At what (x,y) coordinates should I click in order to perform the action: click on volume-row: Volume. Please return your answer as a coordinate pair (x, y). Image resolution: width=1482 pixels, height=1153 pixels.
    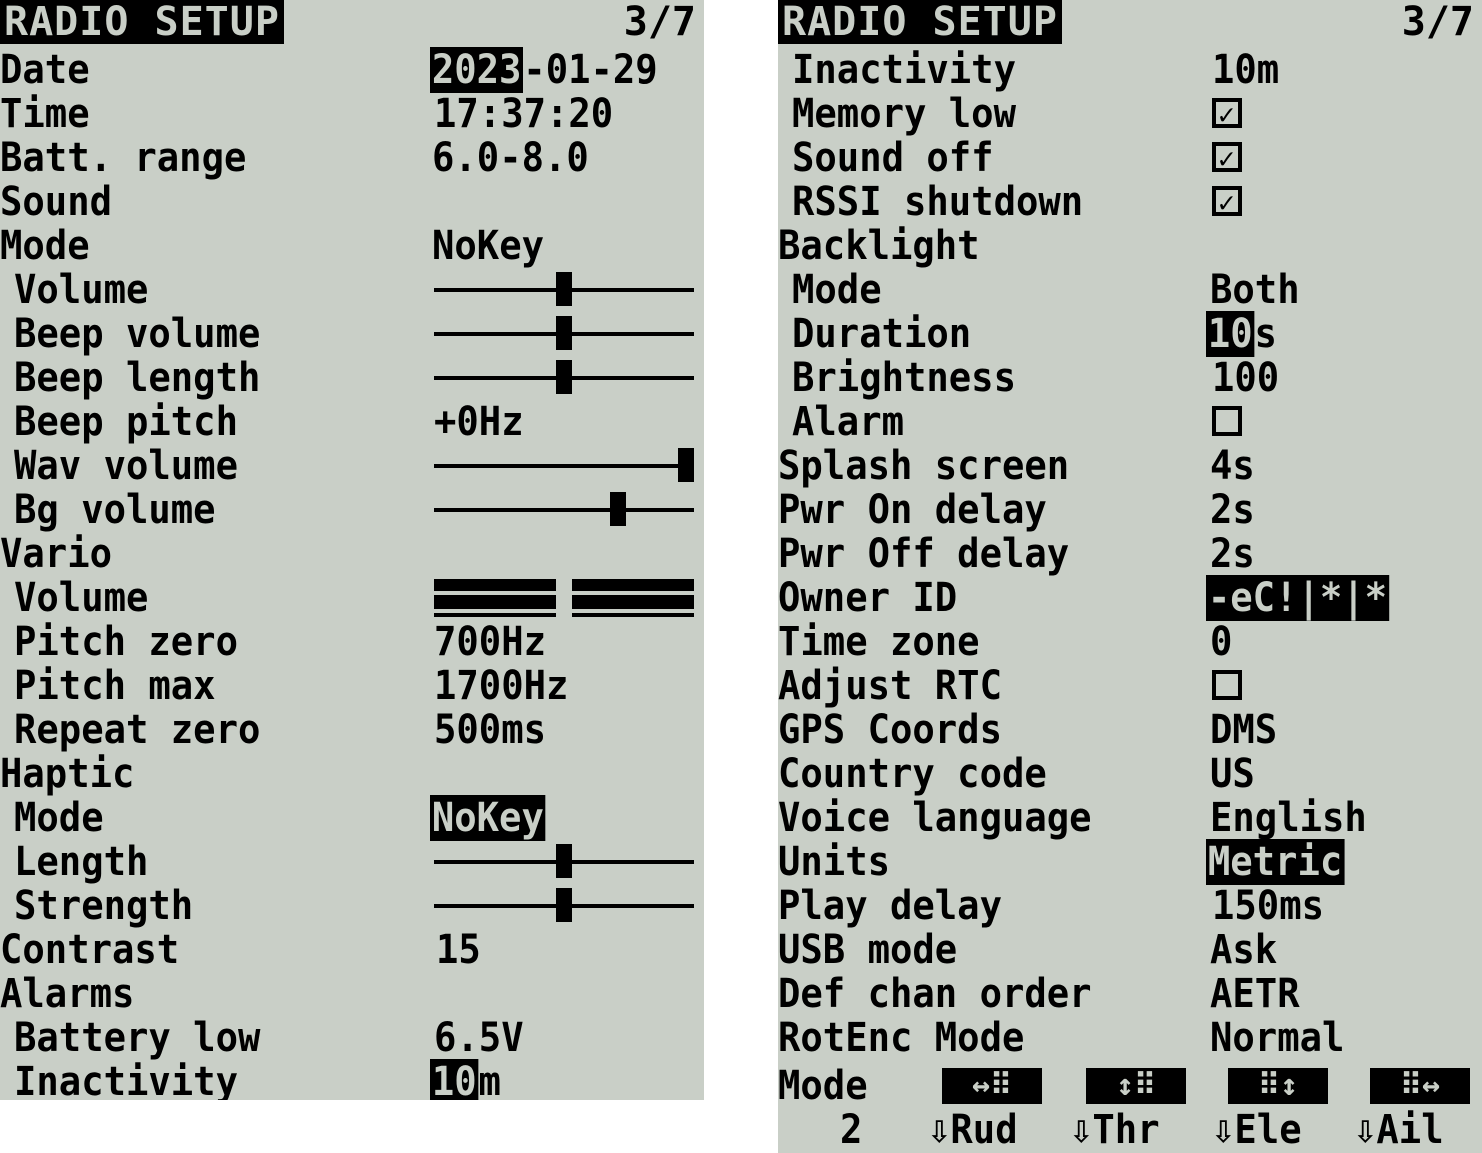
    Looking at the image, I should click on (352, 290).